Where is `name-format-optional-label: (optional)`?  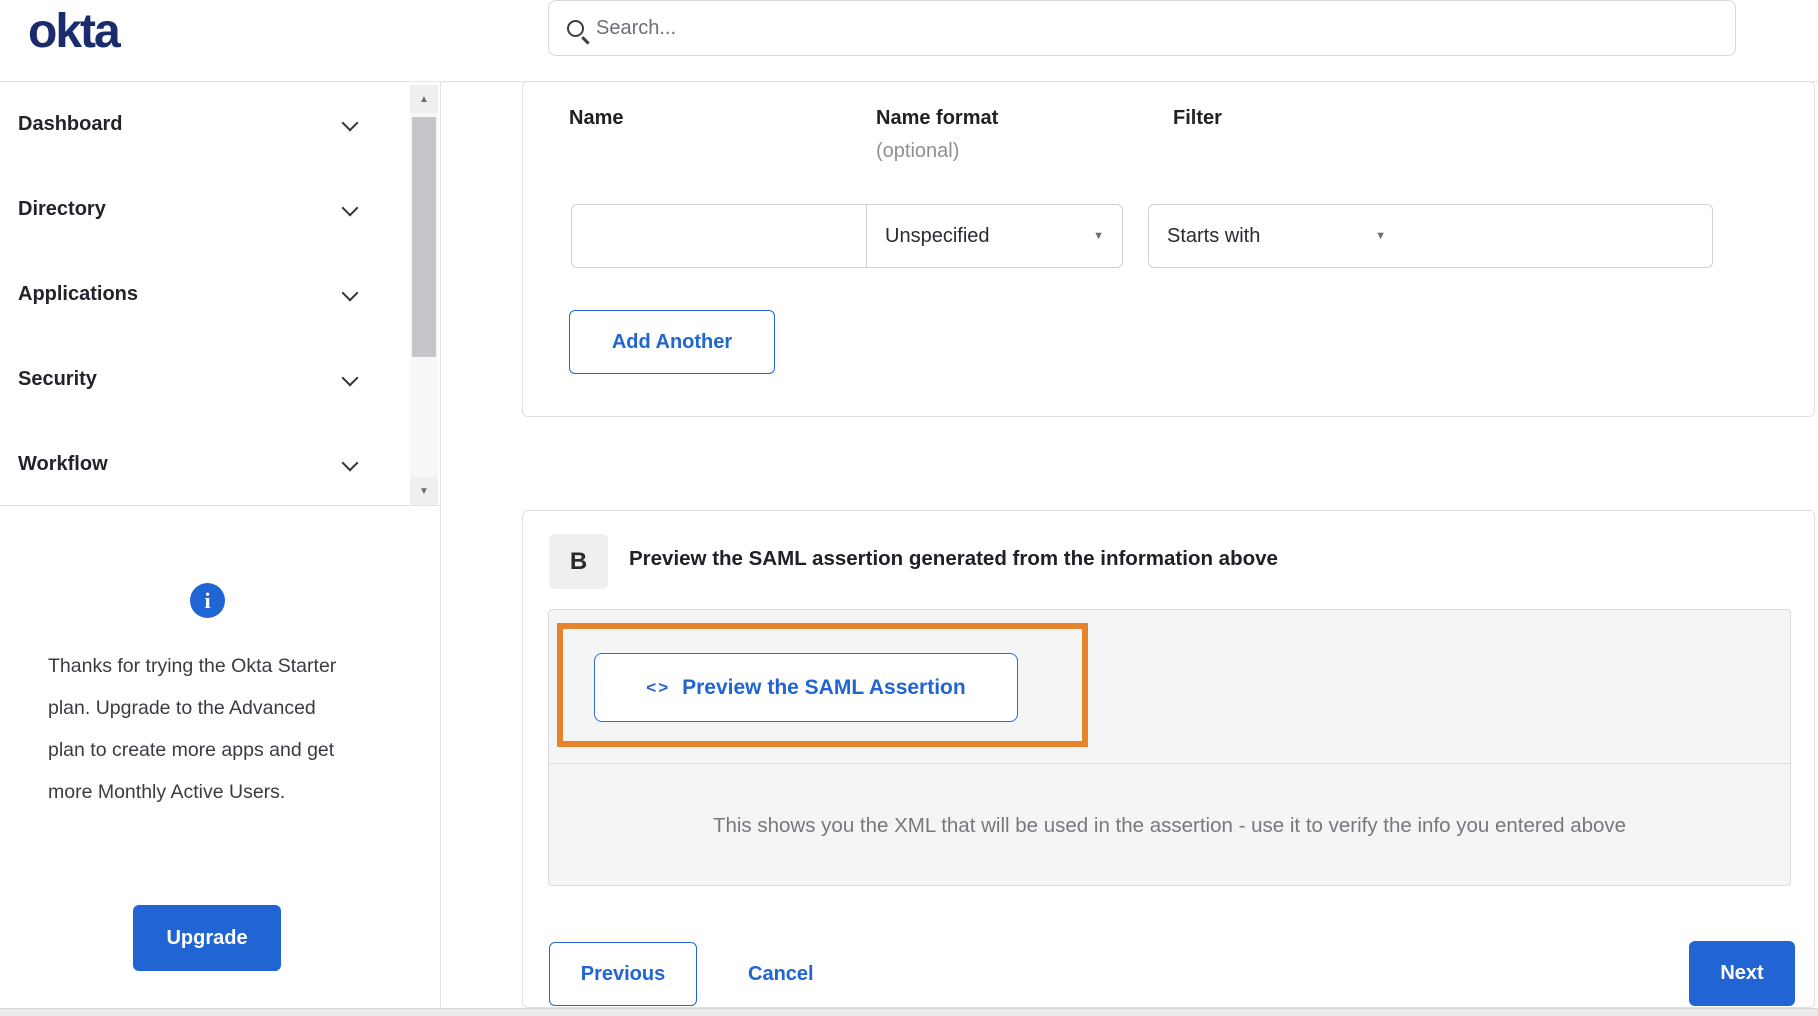 name-format-optional-label: (optional) is located at coordinates (918, 151).